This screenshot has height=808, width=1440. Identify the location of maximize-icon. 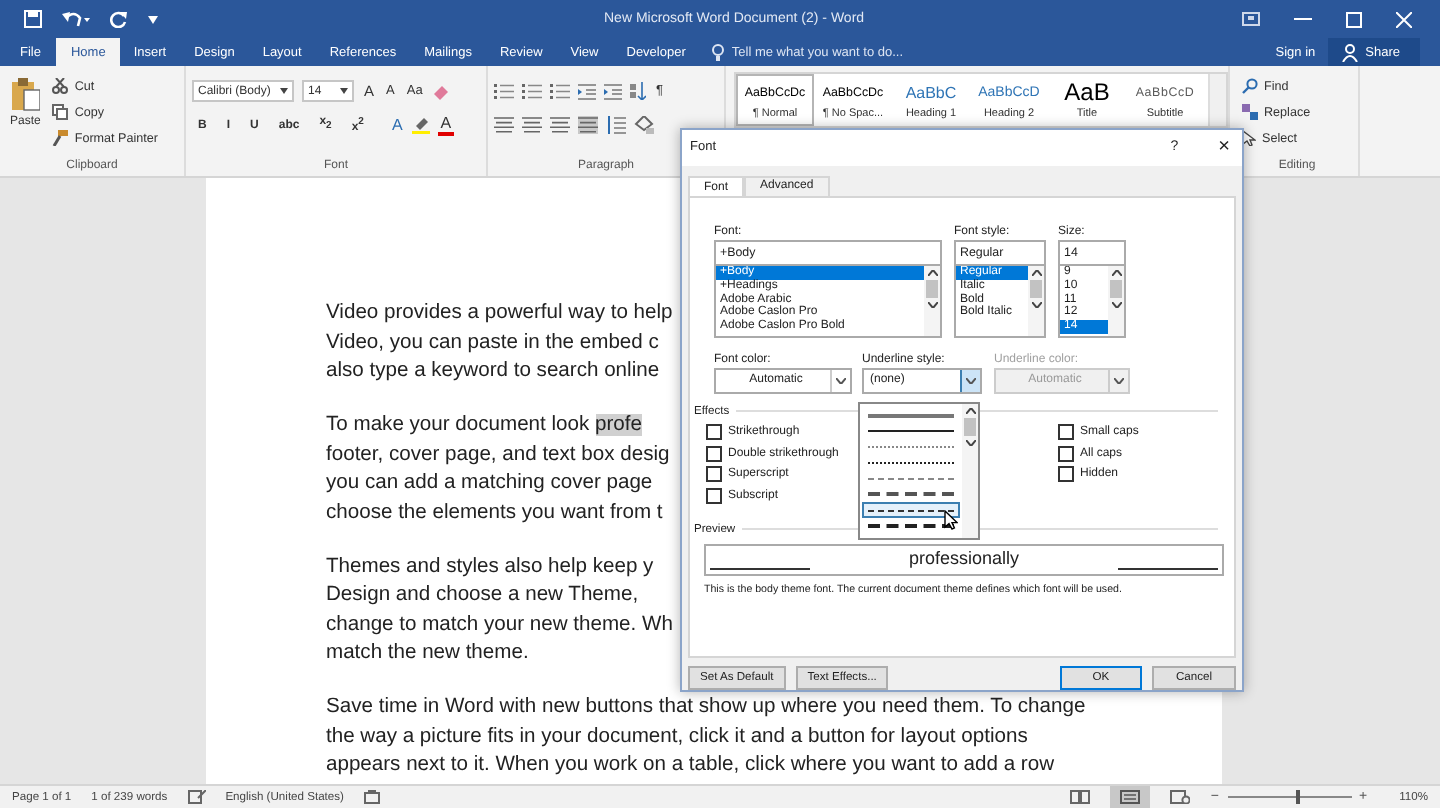
(1354, 19).